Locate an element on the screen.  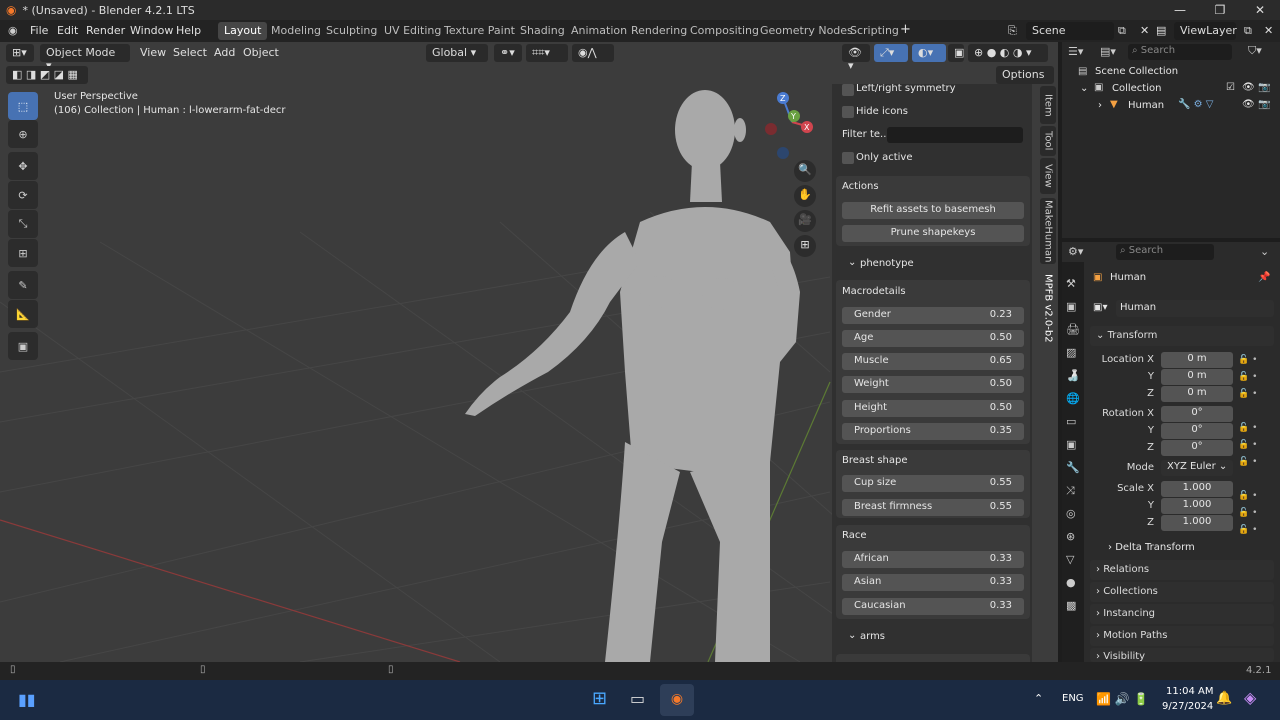
relations-panel-header: › Relations is located at coordinates (1182, 570).